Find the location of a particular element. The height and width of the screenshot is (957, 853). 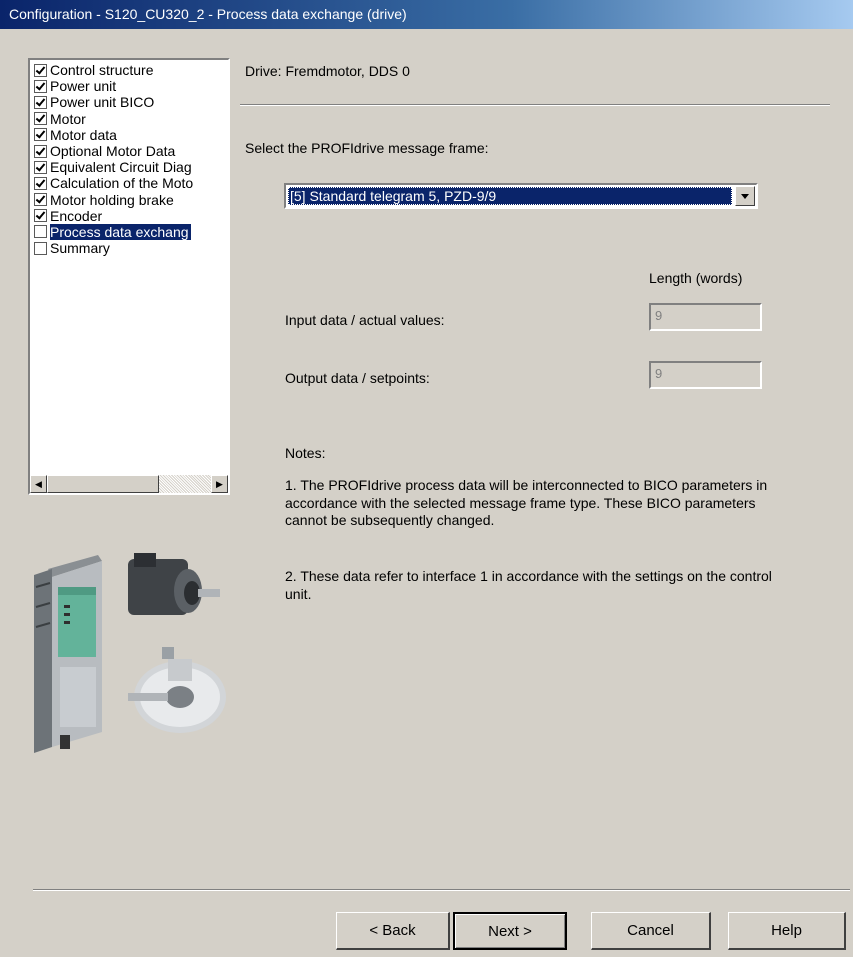

wizard-step-label: Motor is located at coordinates (68, 118).